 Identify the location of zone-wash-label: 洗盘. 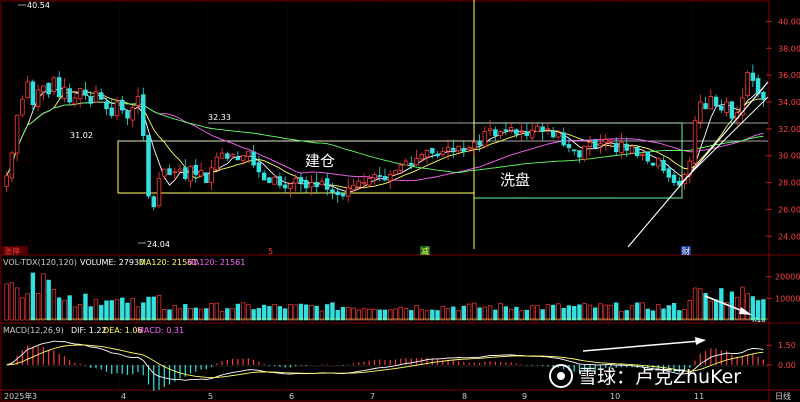
(515, 180).